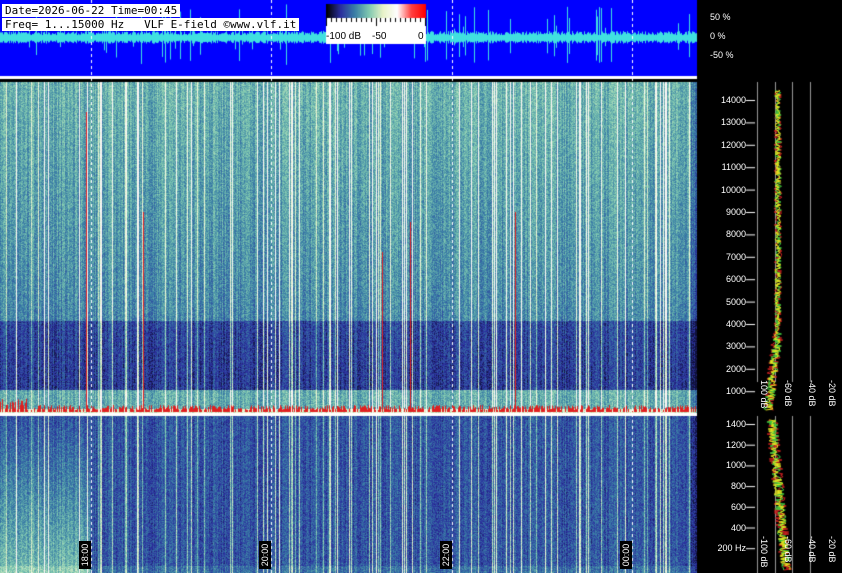 Image resolution: width=842 pixels, height=573 pixels. What do you see at coordinates (733, 144) in the screenshot?
I see `upper-freq-tick-label: 12000` at bounding box center [733, 144].